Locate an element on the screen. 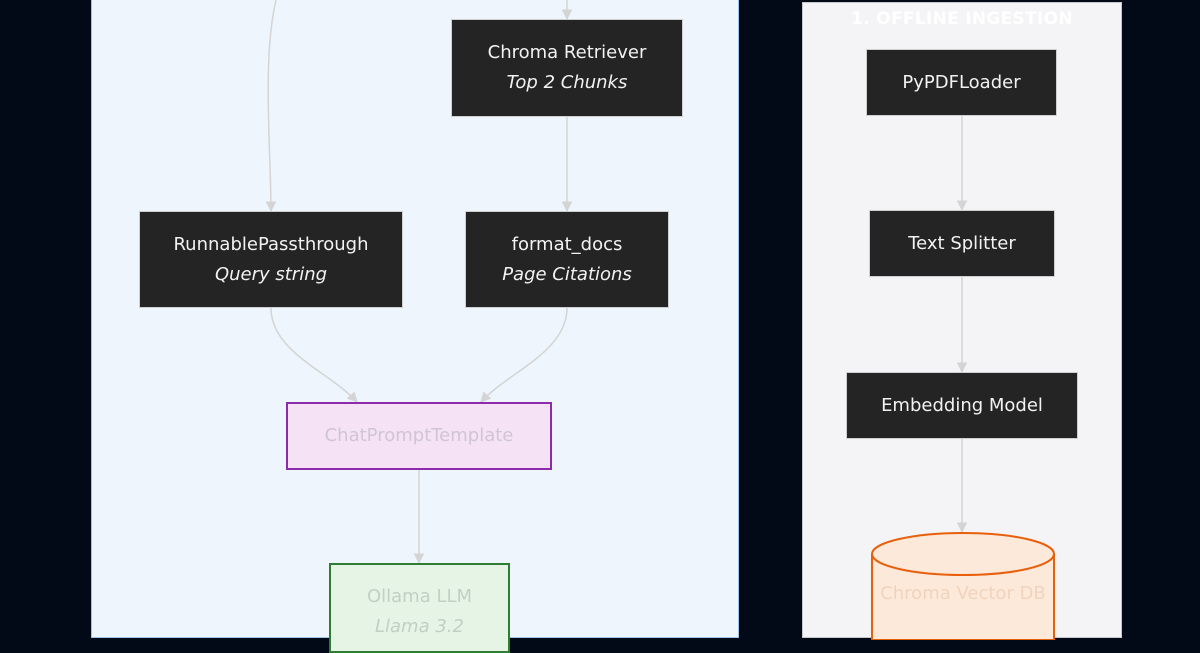 The image size is (1200, 653). node-title: Text Splitter is located at coordinates (962, 243).